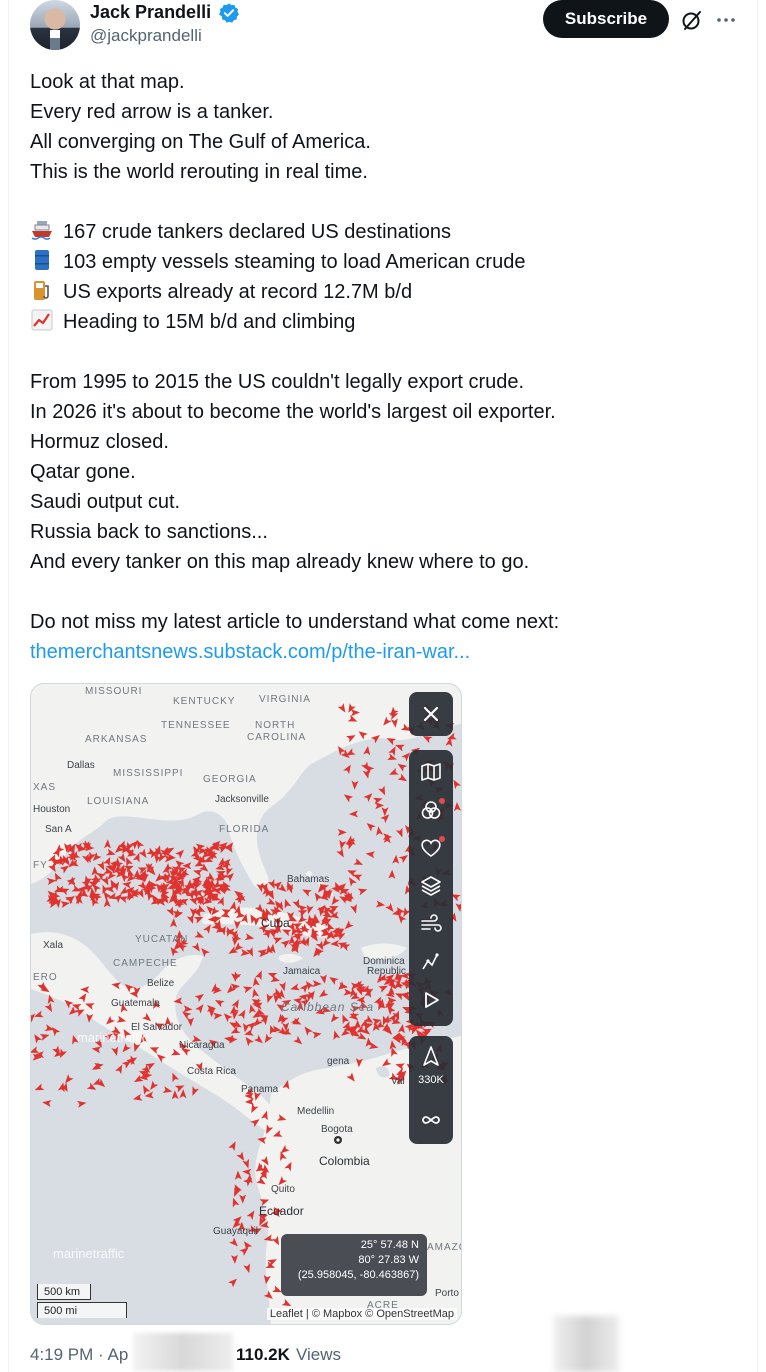 The height and width of the screenshot is (1372, 766). Describe the element at coordinates (82, 1310) in the screenshot. I see `scale-bar-mi: 500 mi` at that location.